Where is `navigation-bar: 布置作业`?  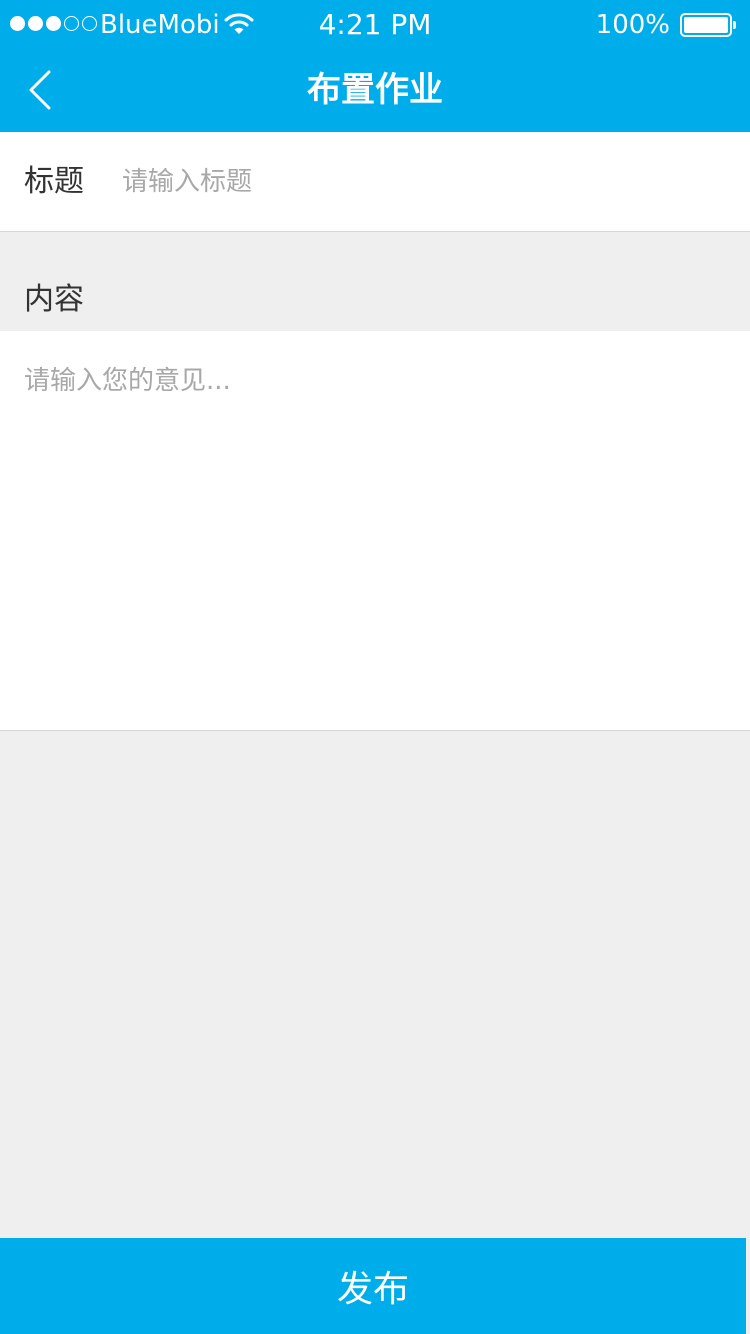
navigation-bar: 布置作业 is located at coordinates (375, 91).